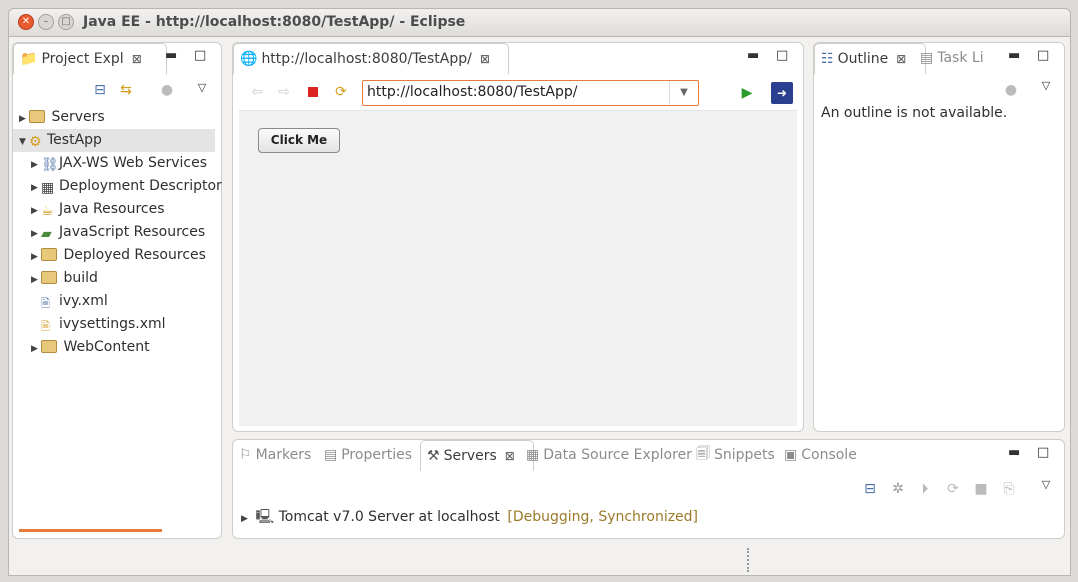 Image resolution: width=1078 pixels, height=582 pixels. What do you see at coordinates (313, 92) in the screenshot?
I see `stop-icon` at bounding box center [313, 92].